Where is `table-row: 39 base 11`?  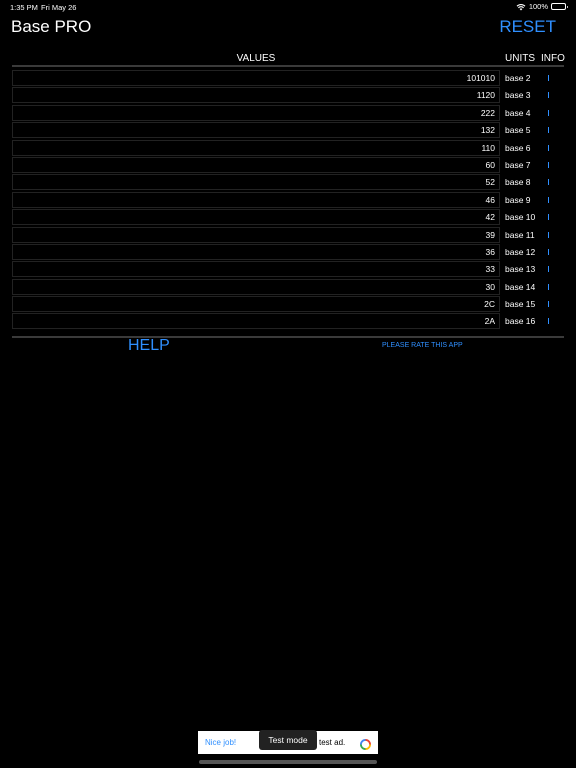
table-row: 39 base 11 is located at coordinates (288, 235).